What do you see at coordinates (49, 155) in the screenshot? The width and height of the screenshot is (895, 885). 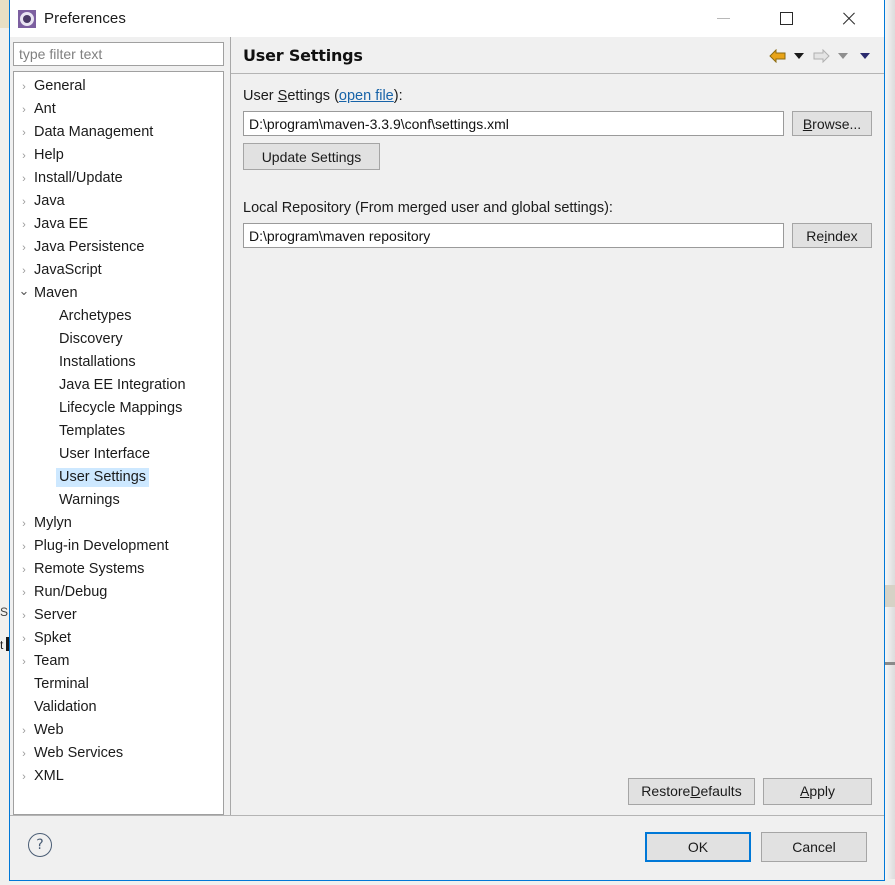 I see `sidebar-item-label: Help` at bounding box center [49, 155].